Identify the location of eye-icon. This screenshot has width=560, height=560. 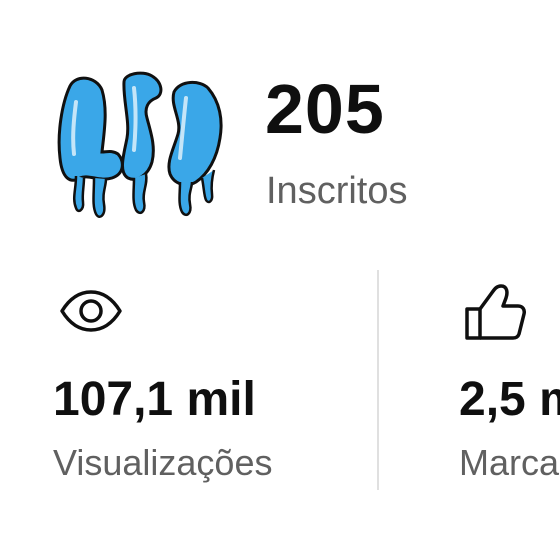
(91, 311).